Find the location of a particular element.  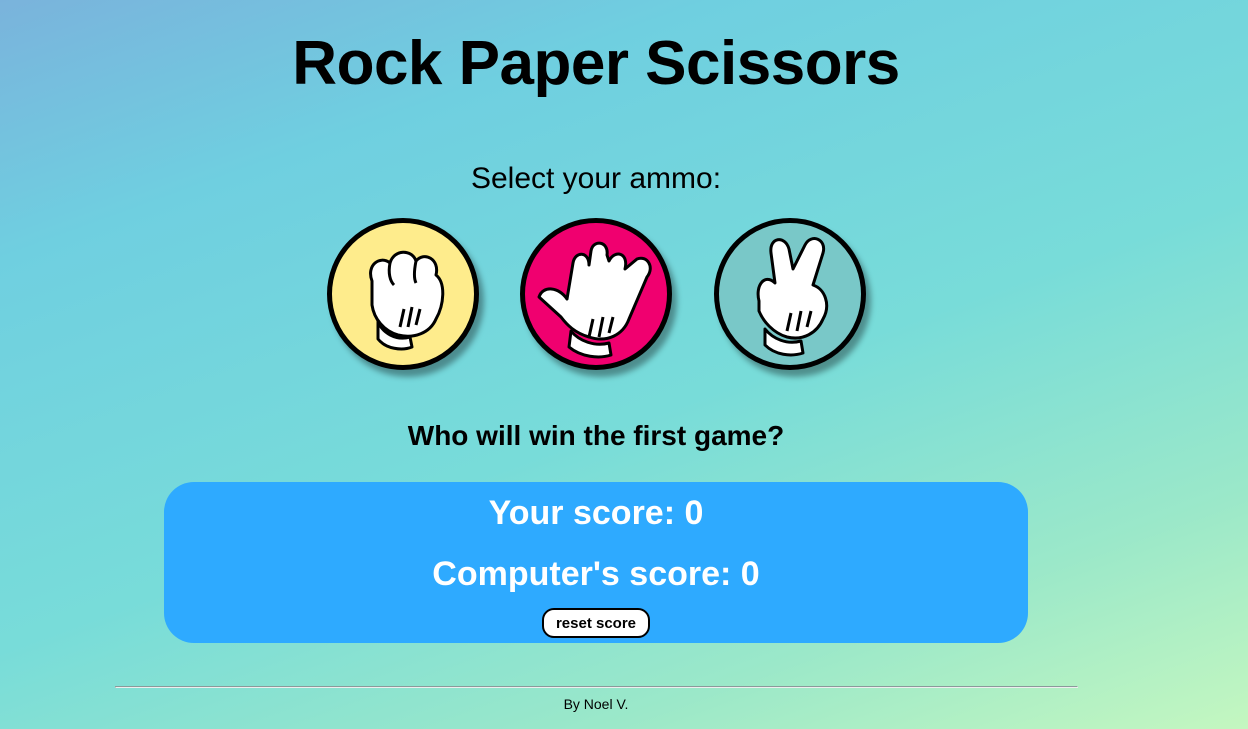

paper-hand-icon is located at coordinates (594, 300).